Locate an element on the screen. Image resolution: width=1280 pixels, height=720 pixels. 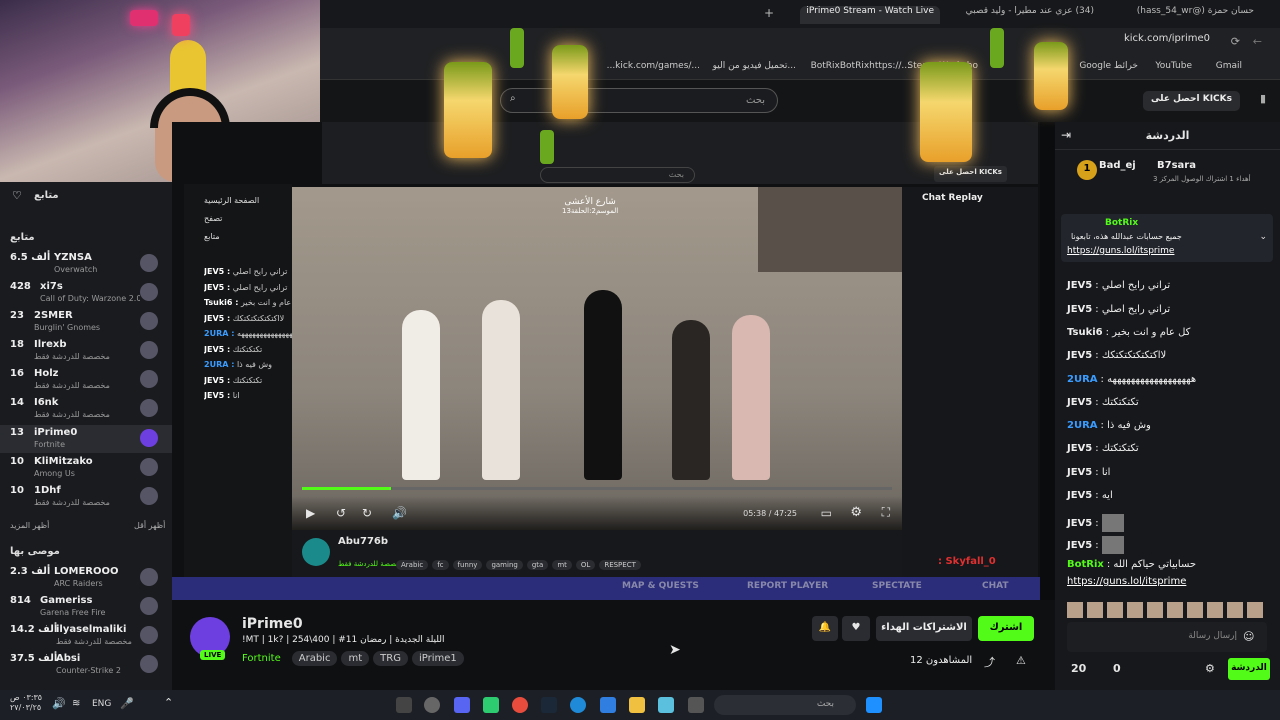
video-time: 05:38 / 47:25 is located at coordinates (770, 513).